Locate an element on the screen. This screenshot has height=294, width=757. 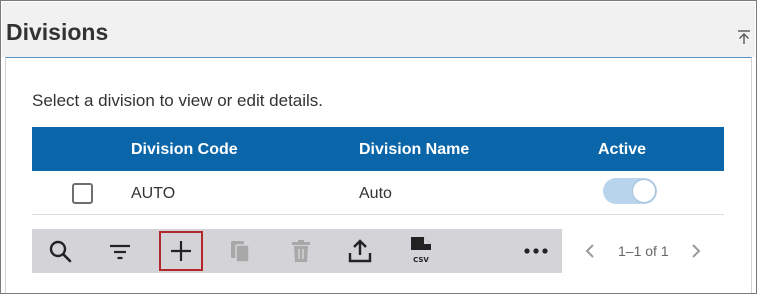
csv-export-button: CSV is located at coordinates (421, 251).